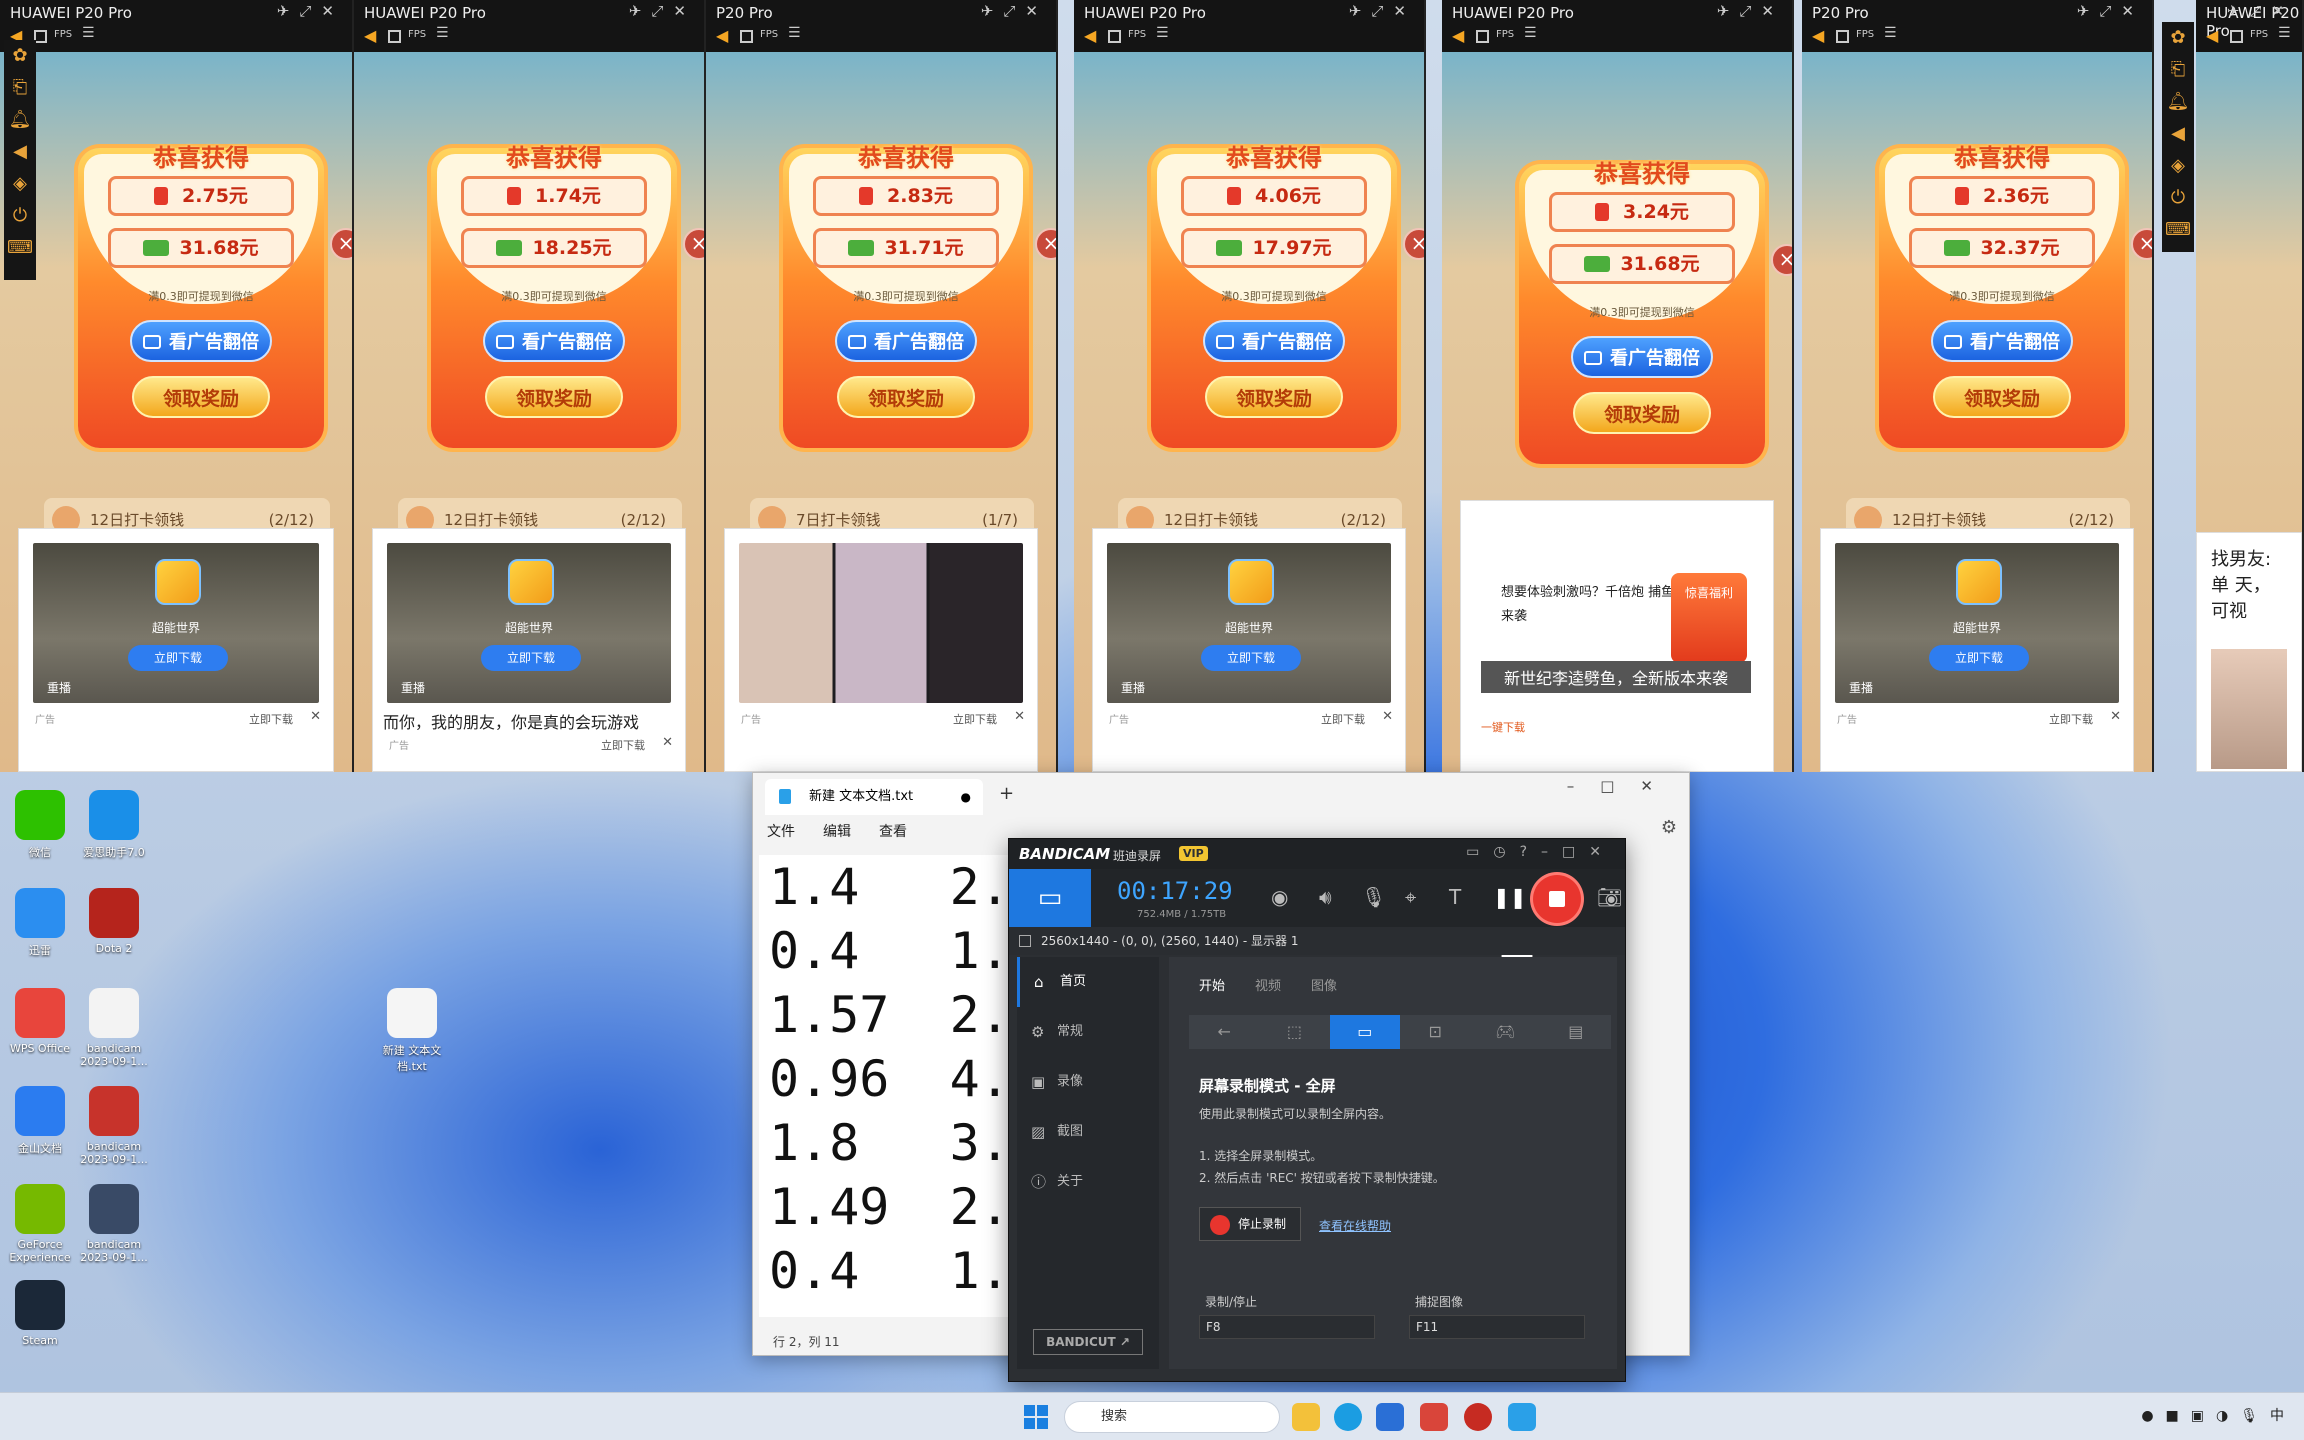  I want to click on stop-record-button, so click(1557, 899).